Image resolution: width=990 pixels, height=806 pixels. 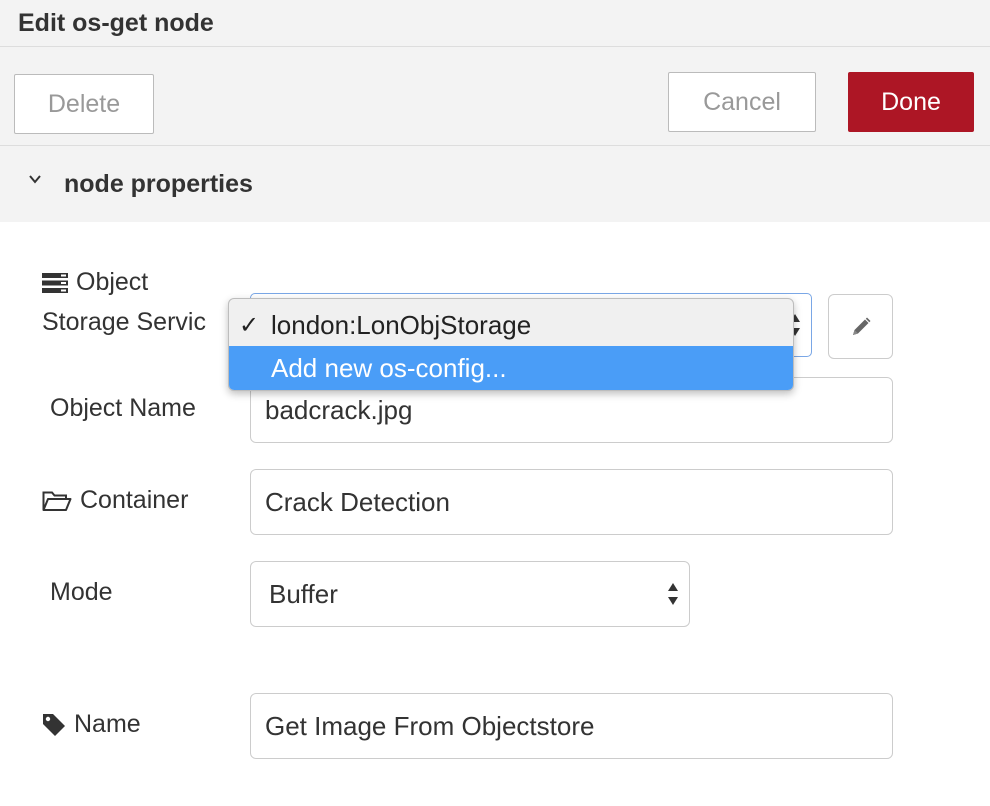 I want to click on tag-icon, so click(x=54, y=724).